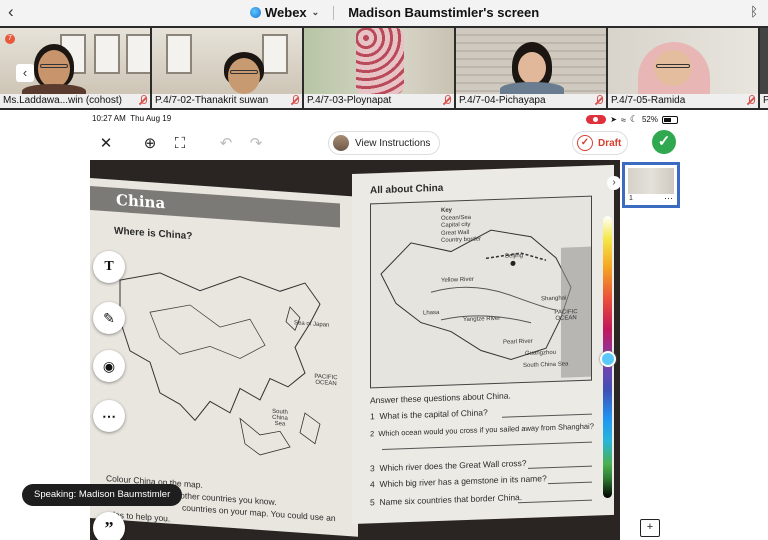  Describe the element at coordinates (226, 143) in the screenshot. I see `undo-icon: ↶` at that location.